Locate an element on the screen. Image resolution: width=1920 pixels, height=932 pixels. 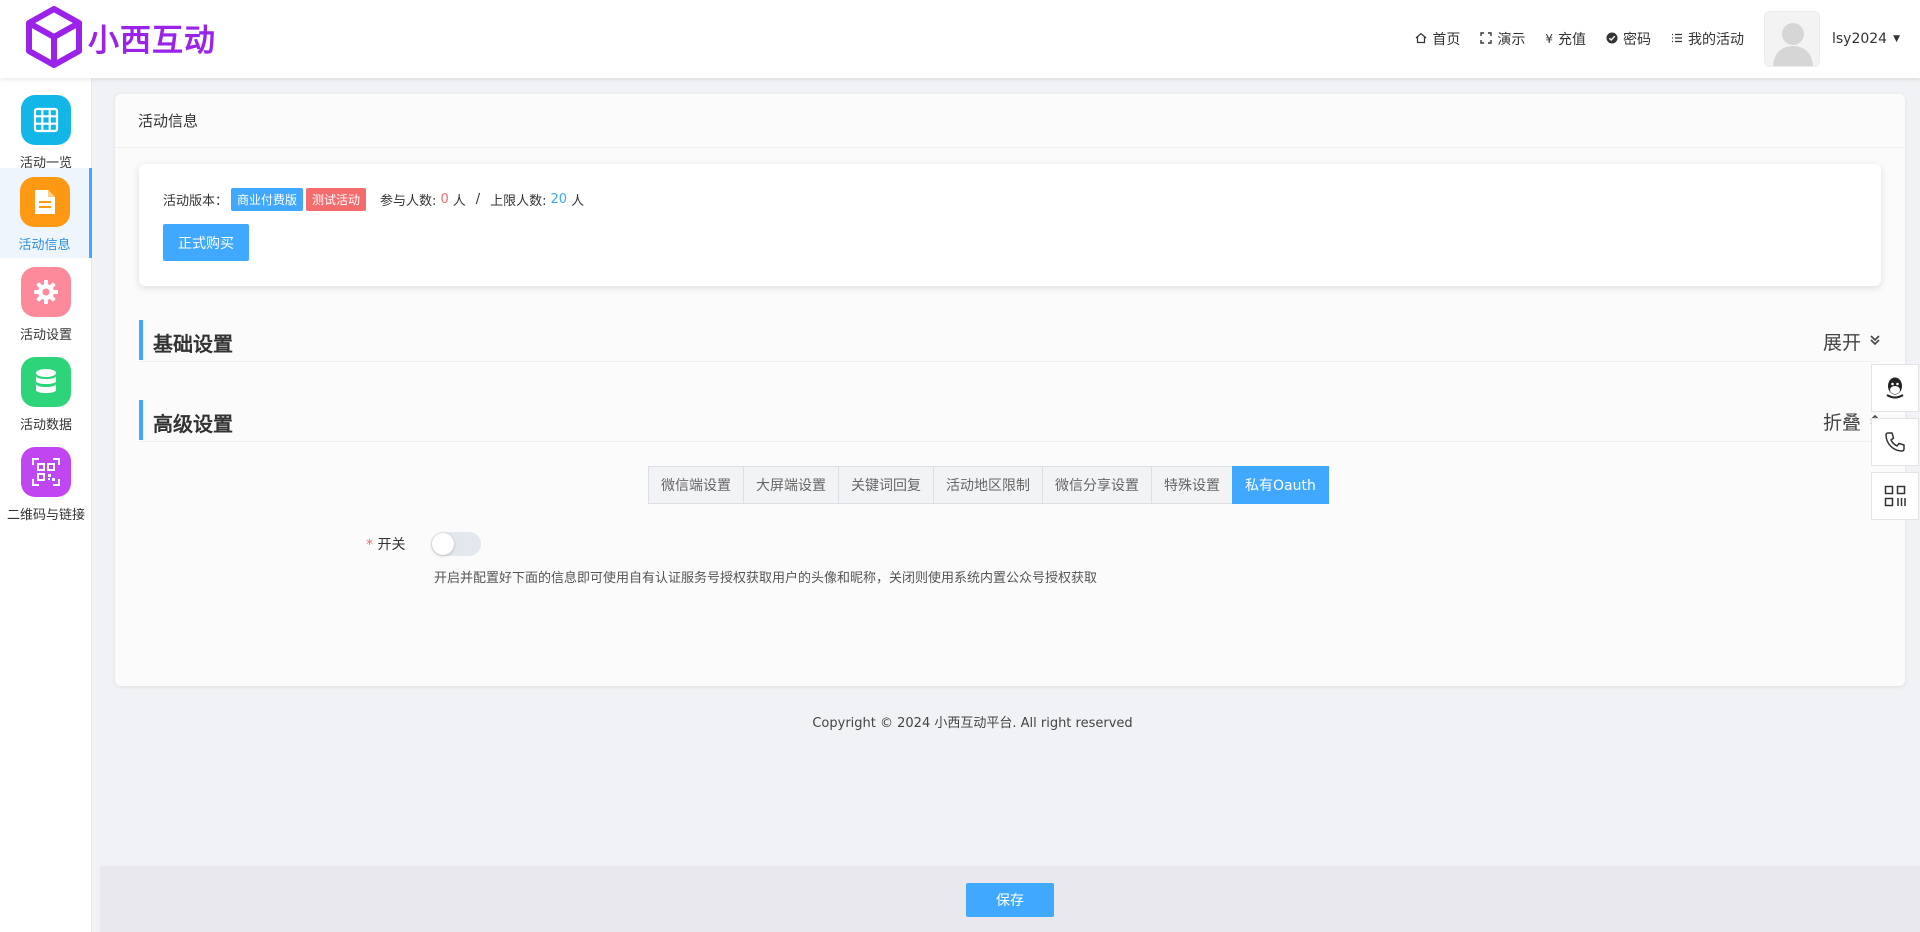
grid-icon is located at coordinates (46, 120).